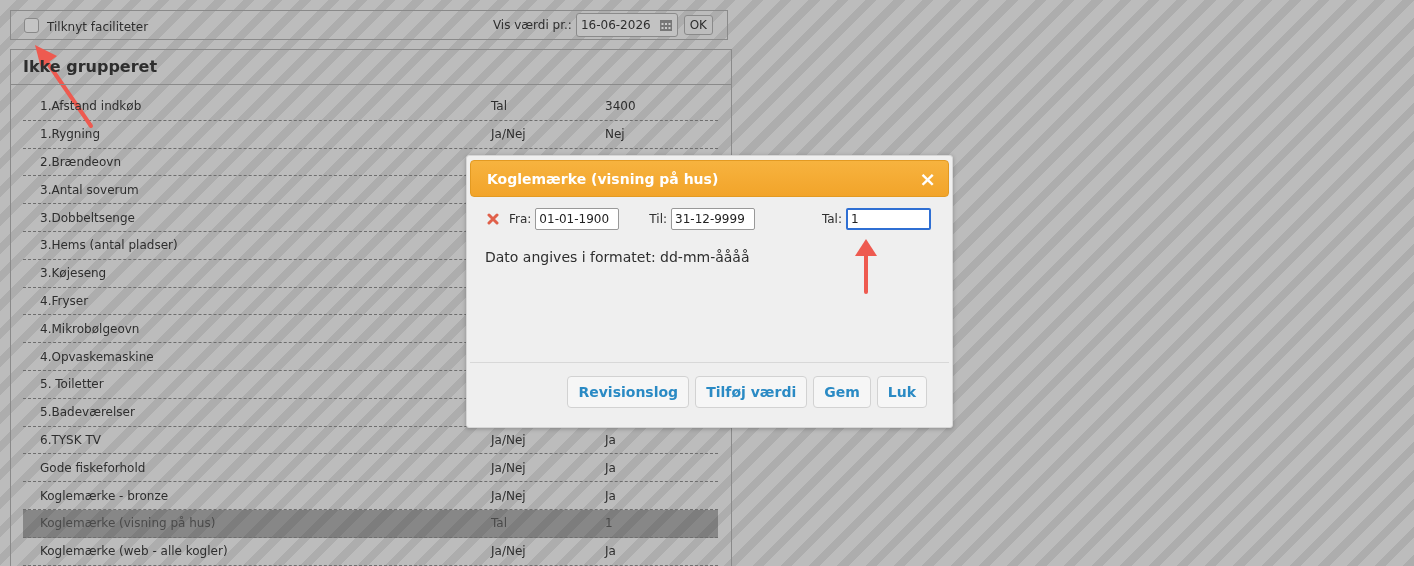 The width and height of the screenshot is (1414, 566). What do you see at coordinates (577, 219) in the screenshot?
I see `from-field: 01-01-1900` at bounding box center [577, 219].